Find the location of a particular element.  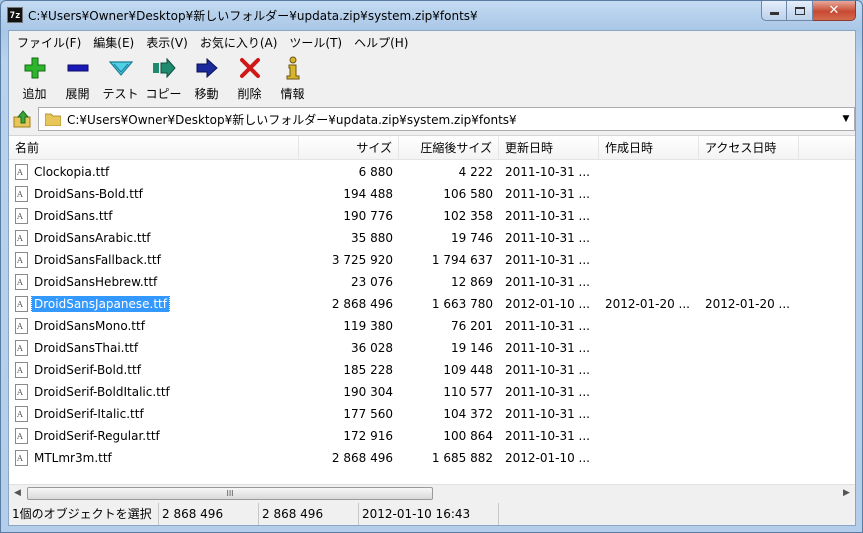

file-name-cell: DroidSansFallback.ttf is located at coordinates (154, 260).